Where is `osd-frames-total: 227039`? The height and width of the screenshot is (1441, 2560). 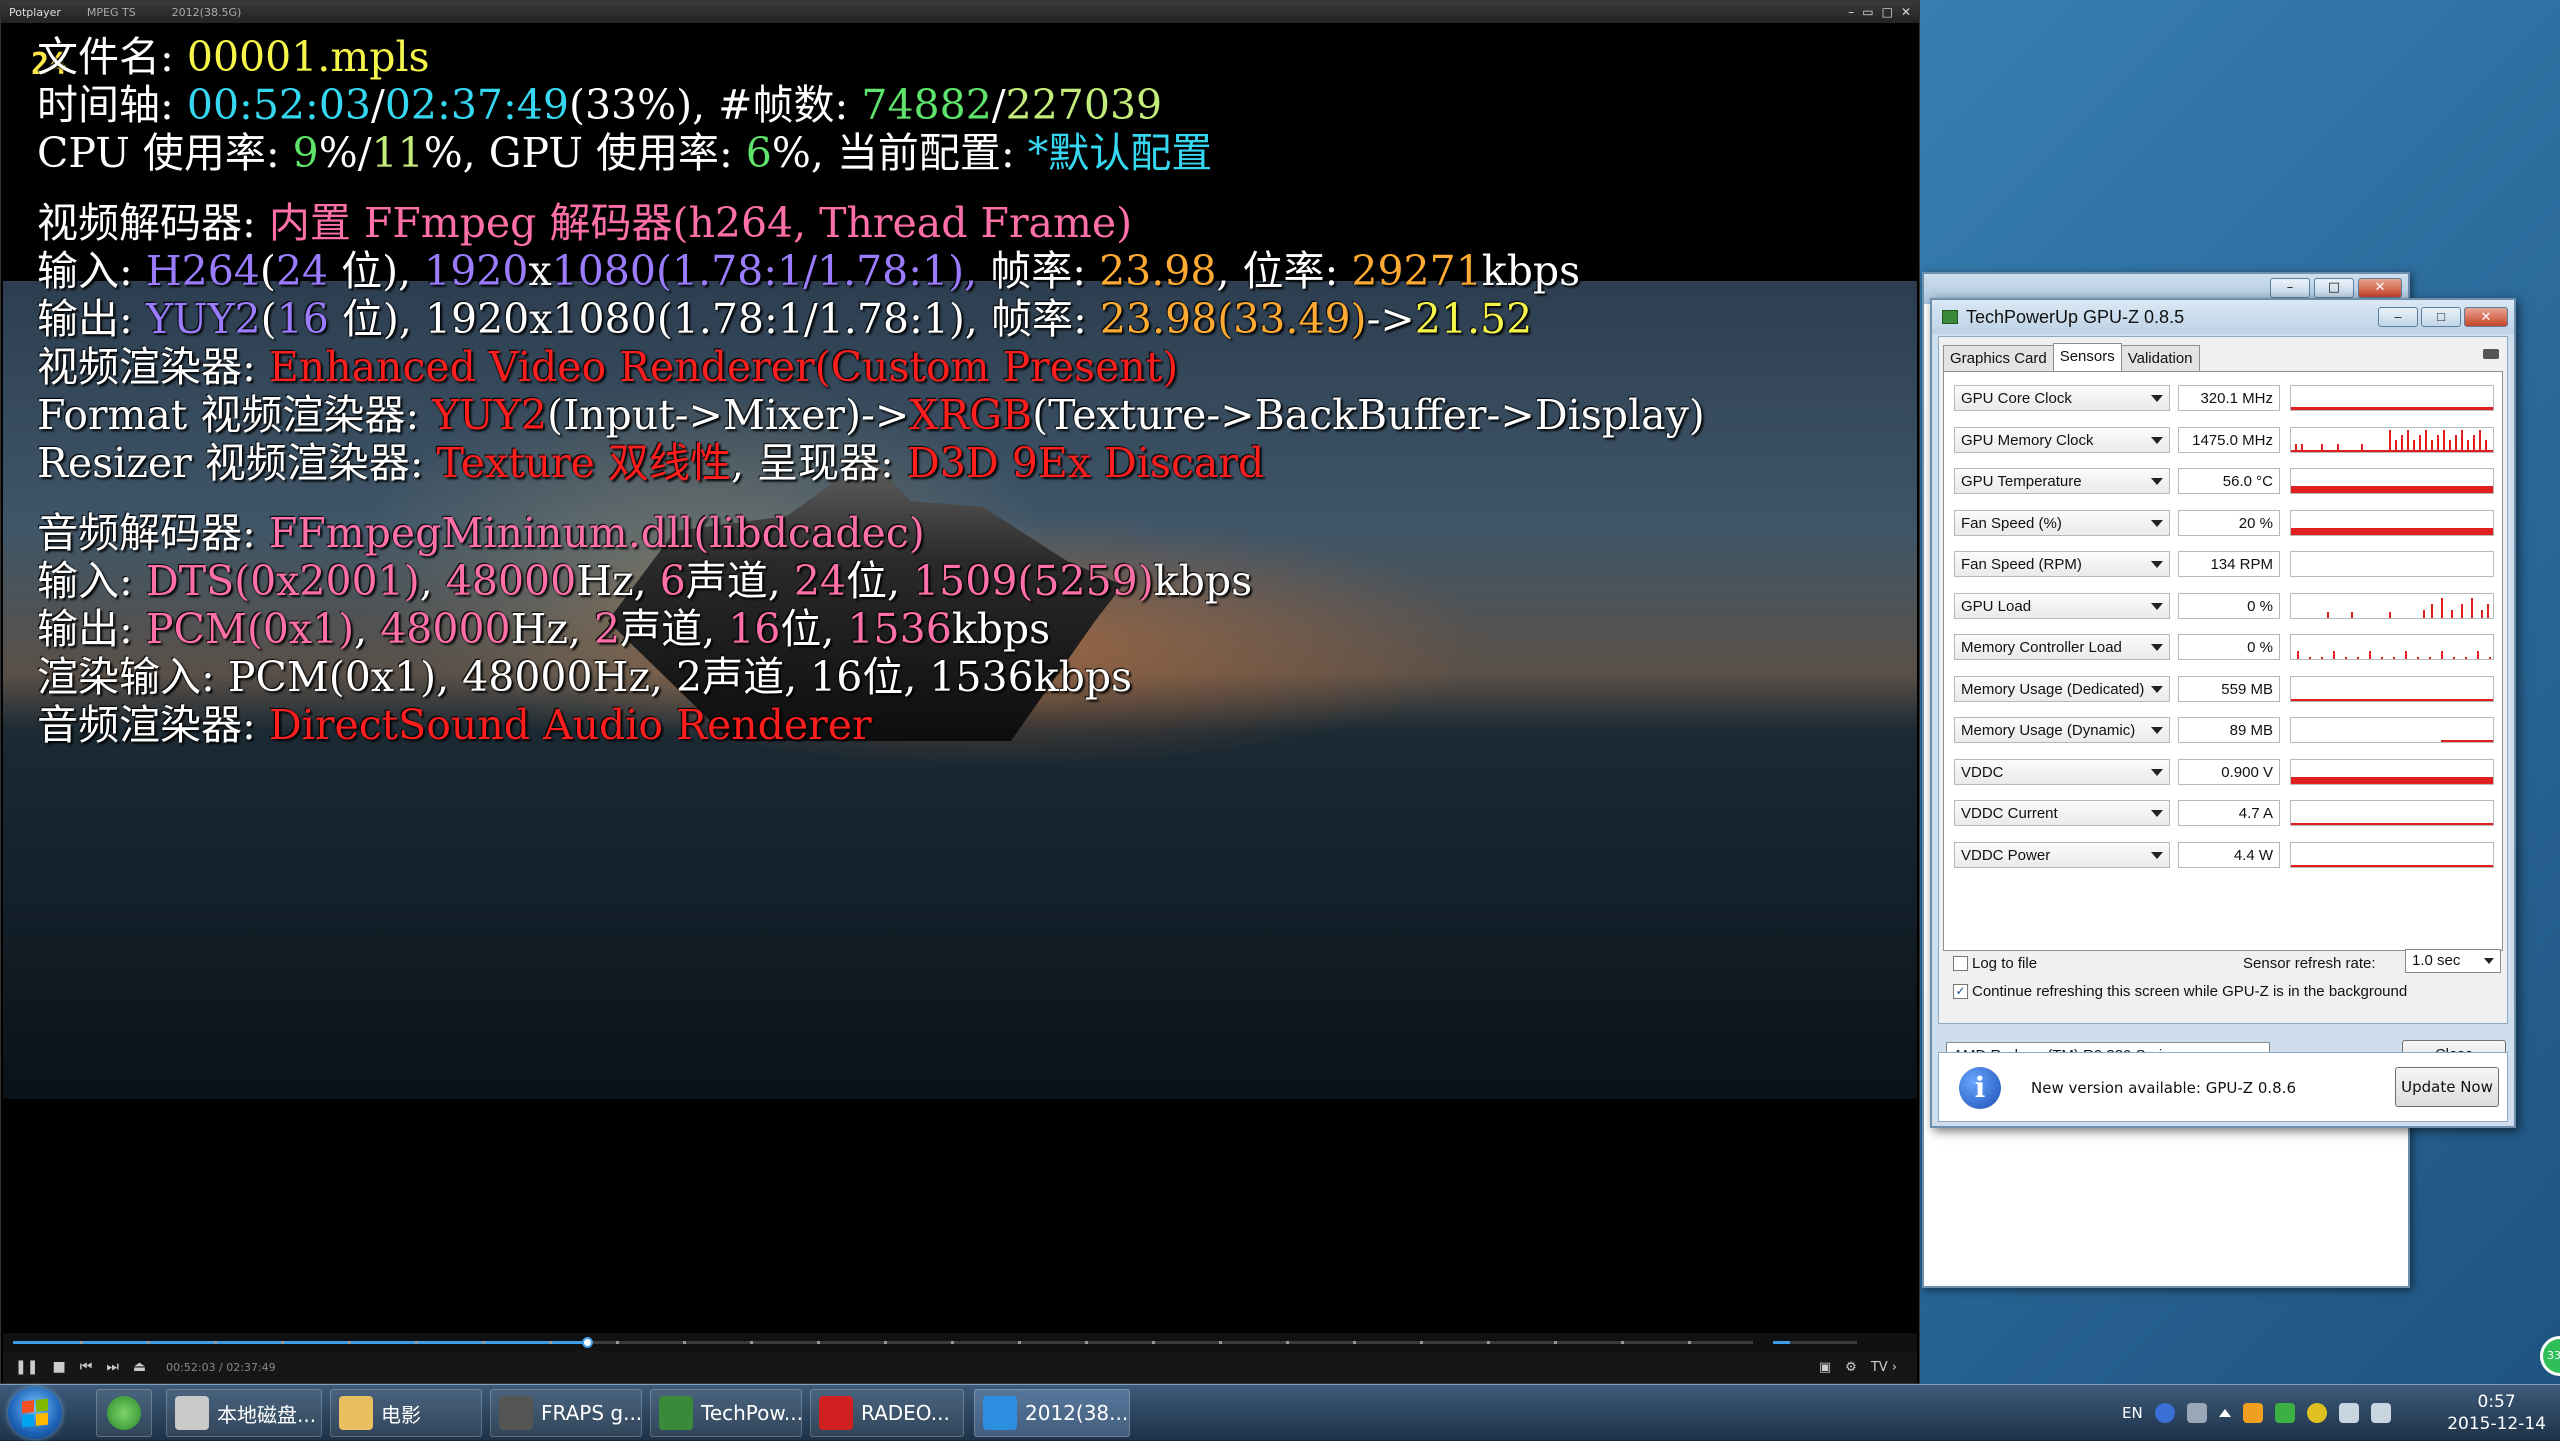 osd-frames-total: 227039 is located at coordinates (1084, 105).